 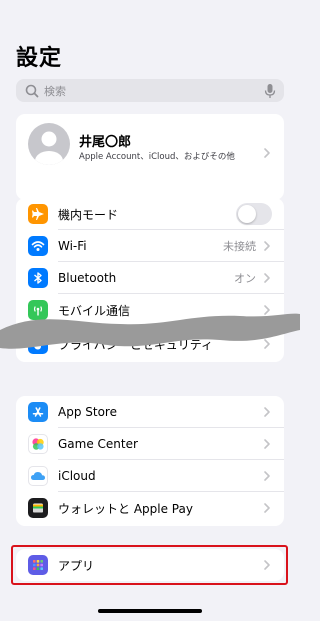 I want to click on wallet-row: ウォレットと Apple Pay, so click(x=150, y=508).